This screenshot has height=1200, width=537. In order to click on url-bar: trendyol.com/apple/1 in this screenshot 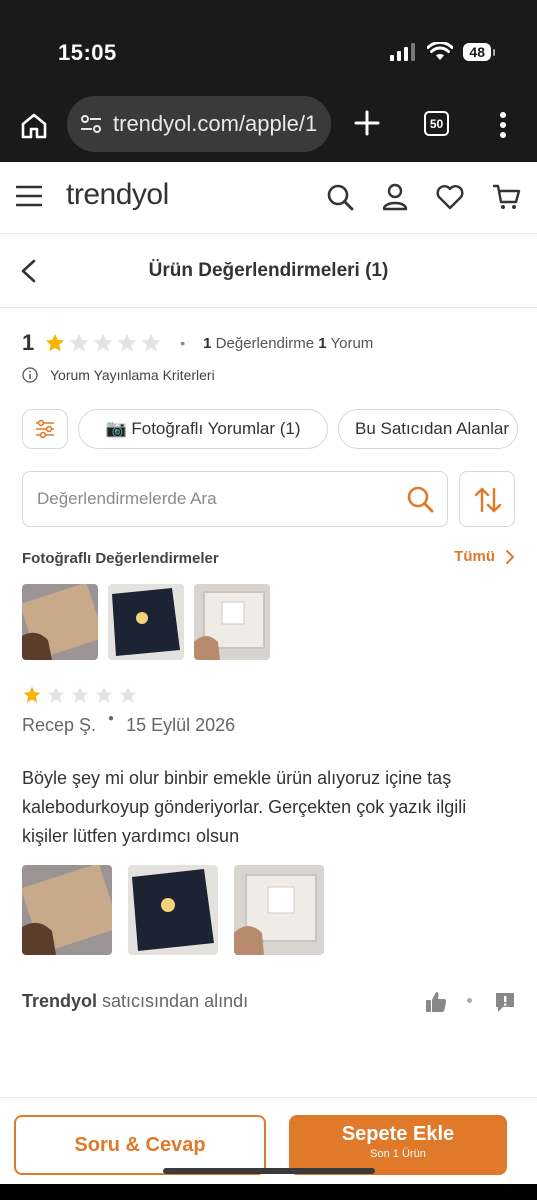, I will do `click(199, 124)`.